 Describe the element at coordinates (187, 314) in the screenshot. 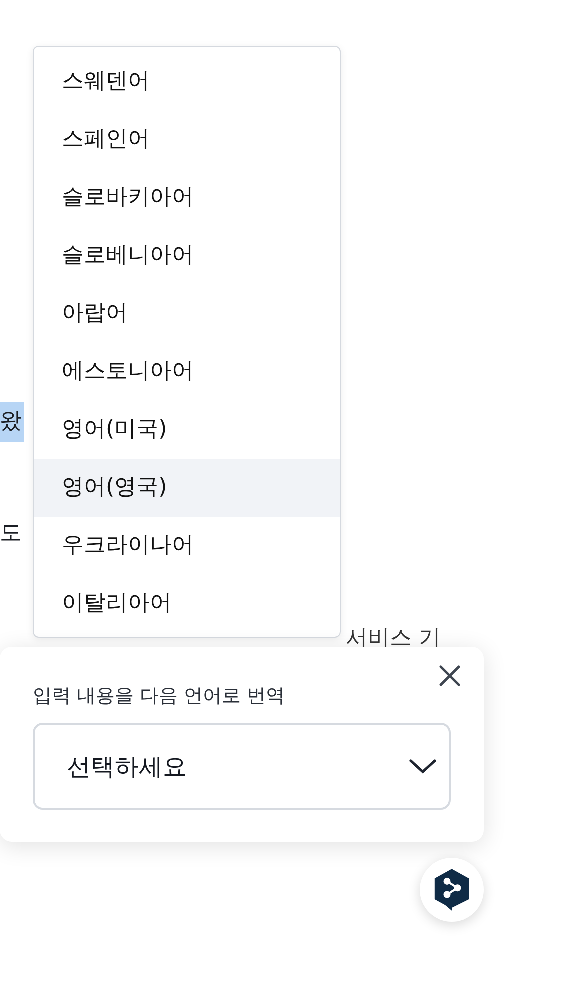

I see `language-option: 아랍어` at that location.